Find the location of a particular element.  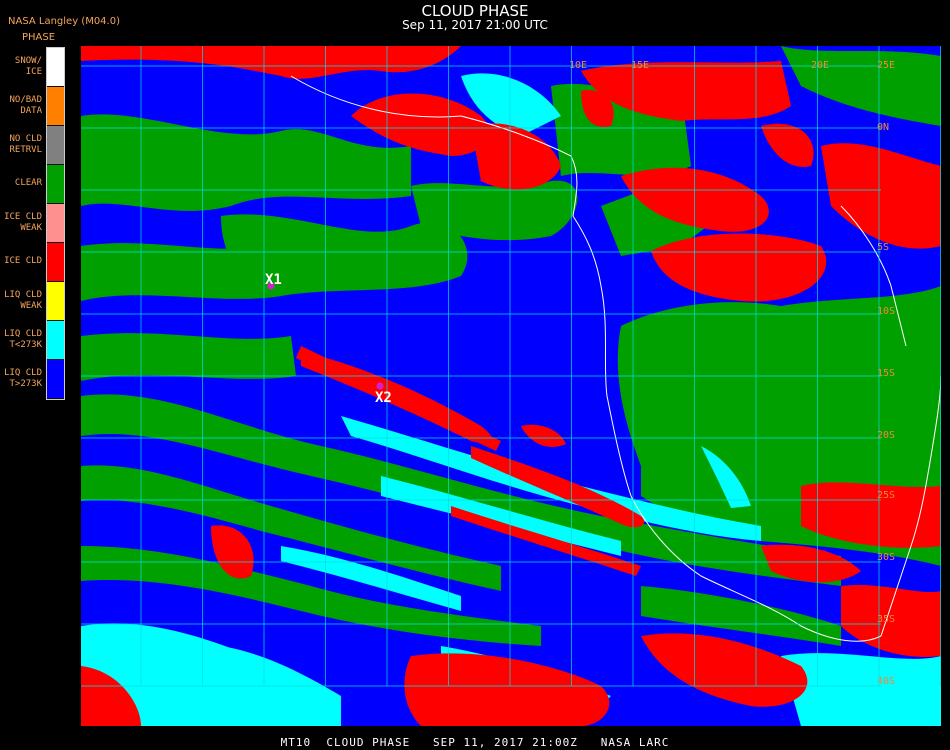

grid-label-right: 5S is located at coordinates (883, 247).